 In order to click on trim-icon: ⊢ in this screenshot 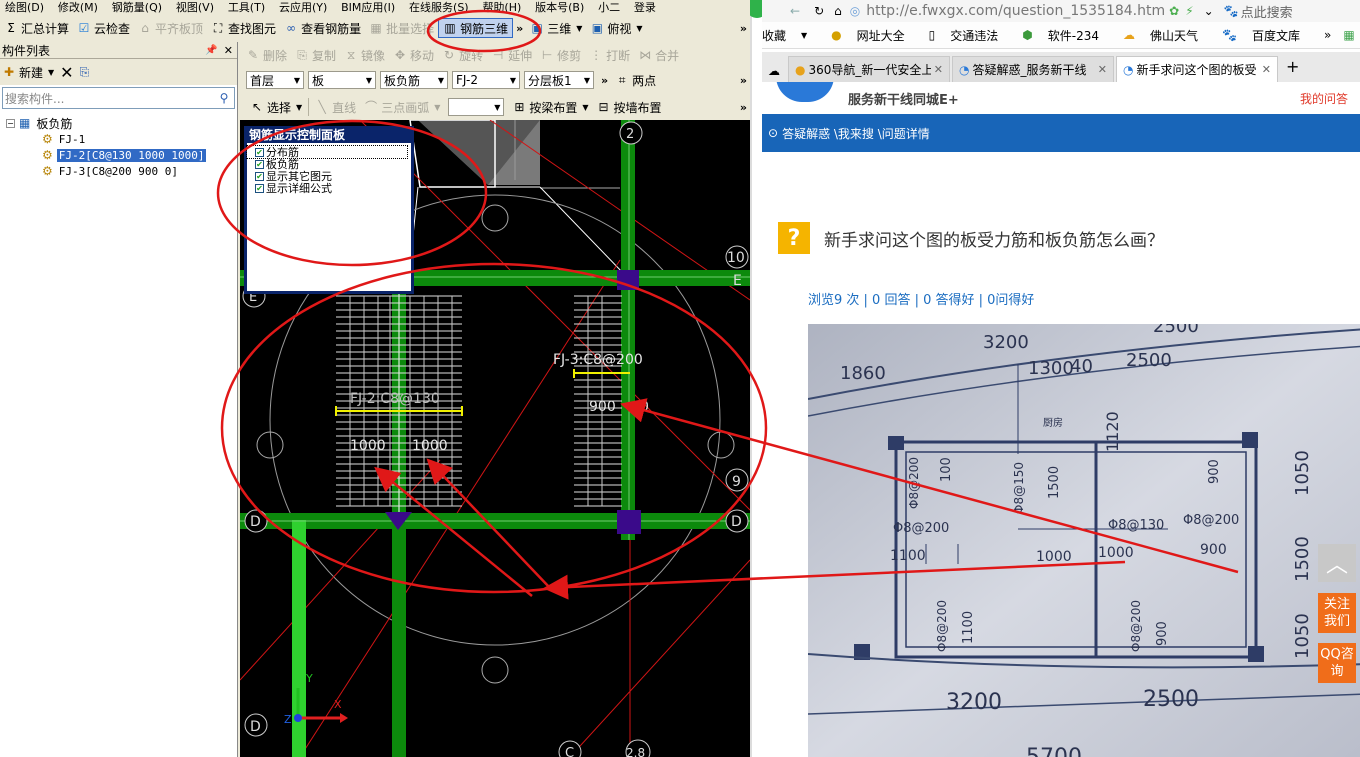, I will do `click(547, 55)`.